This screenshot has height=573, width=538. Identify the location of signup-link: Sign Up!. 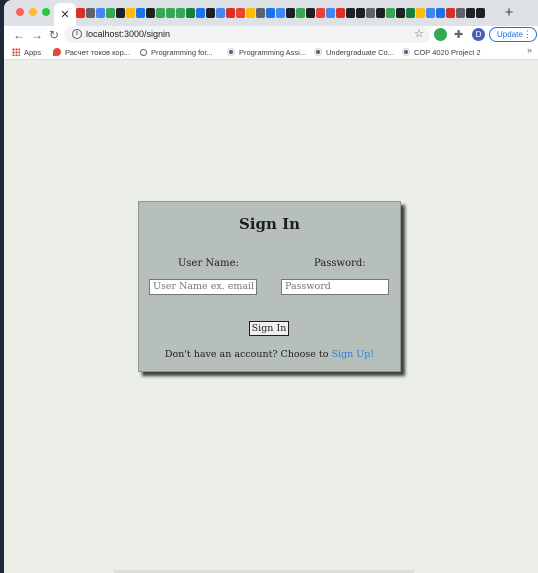
(352, 354).